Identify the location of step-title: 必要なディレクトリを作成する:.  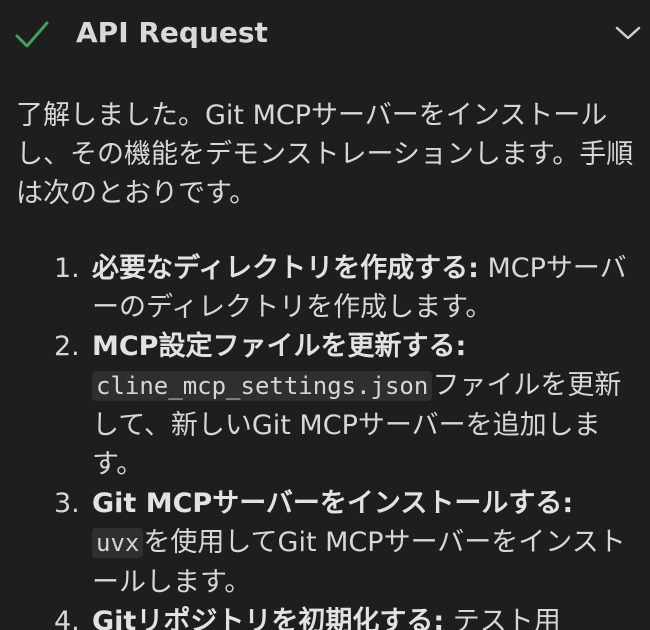
(285, 268).